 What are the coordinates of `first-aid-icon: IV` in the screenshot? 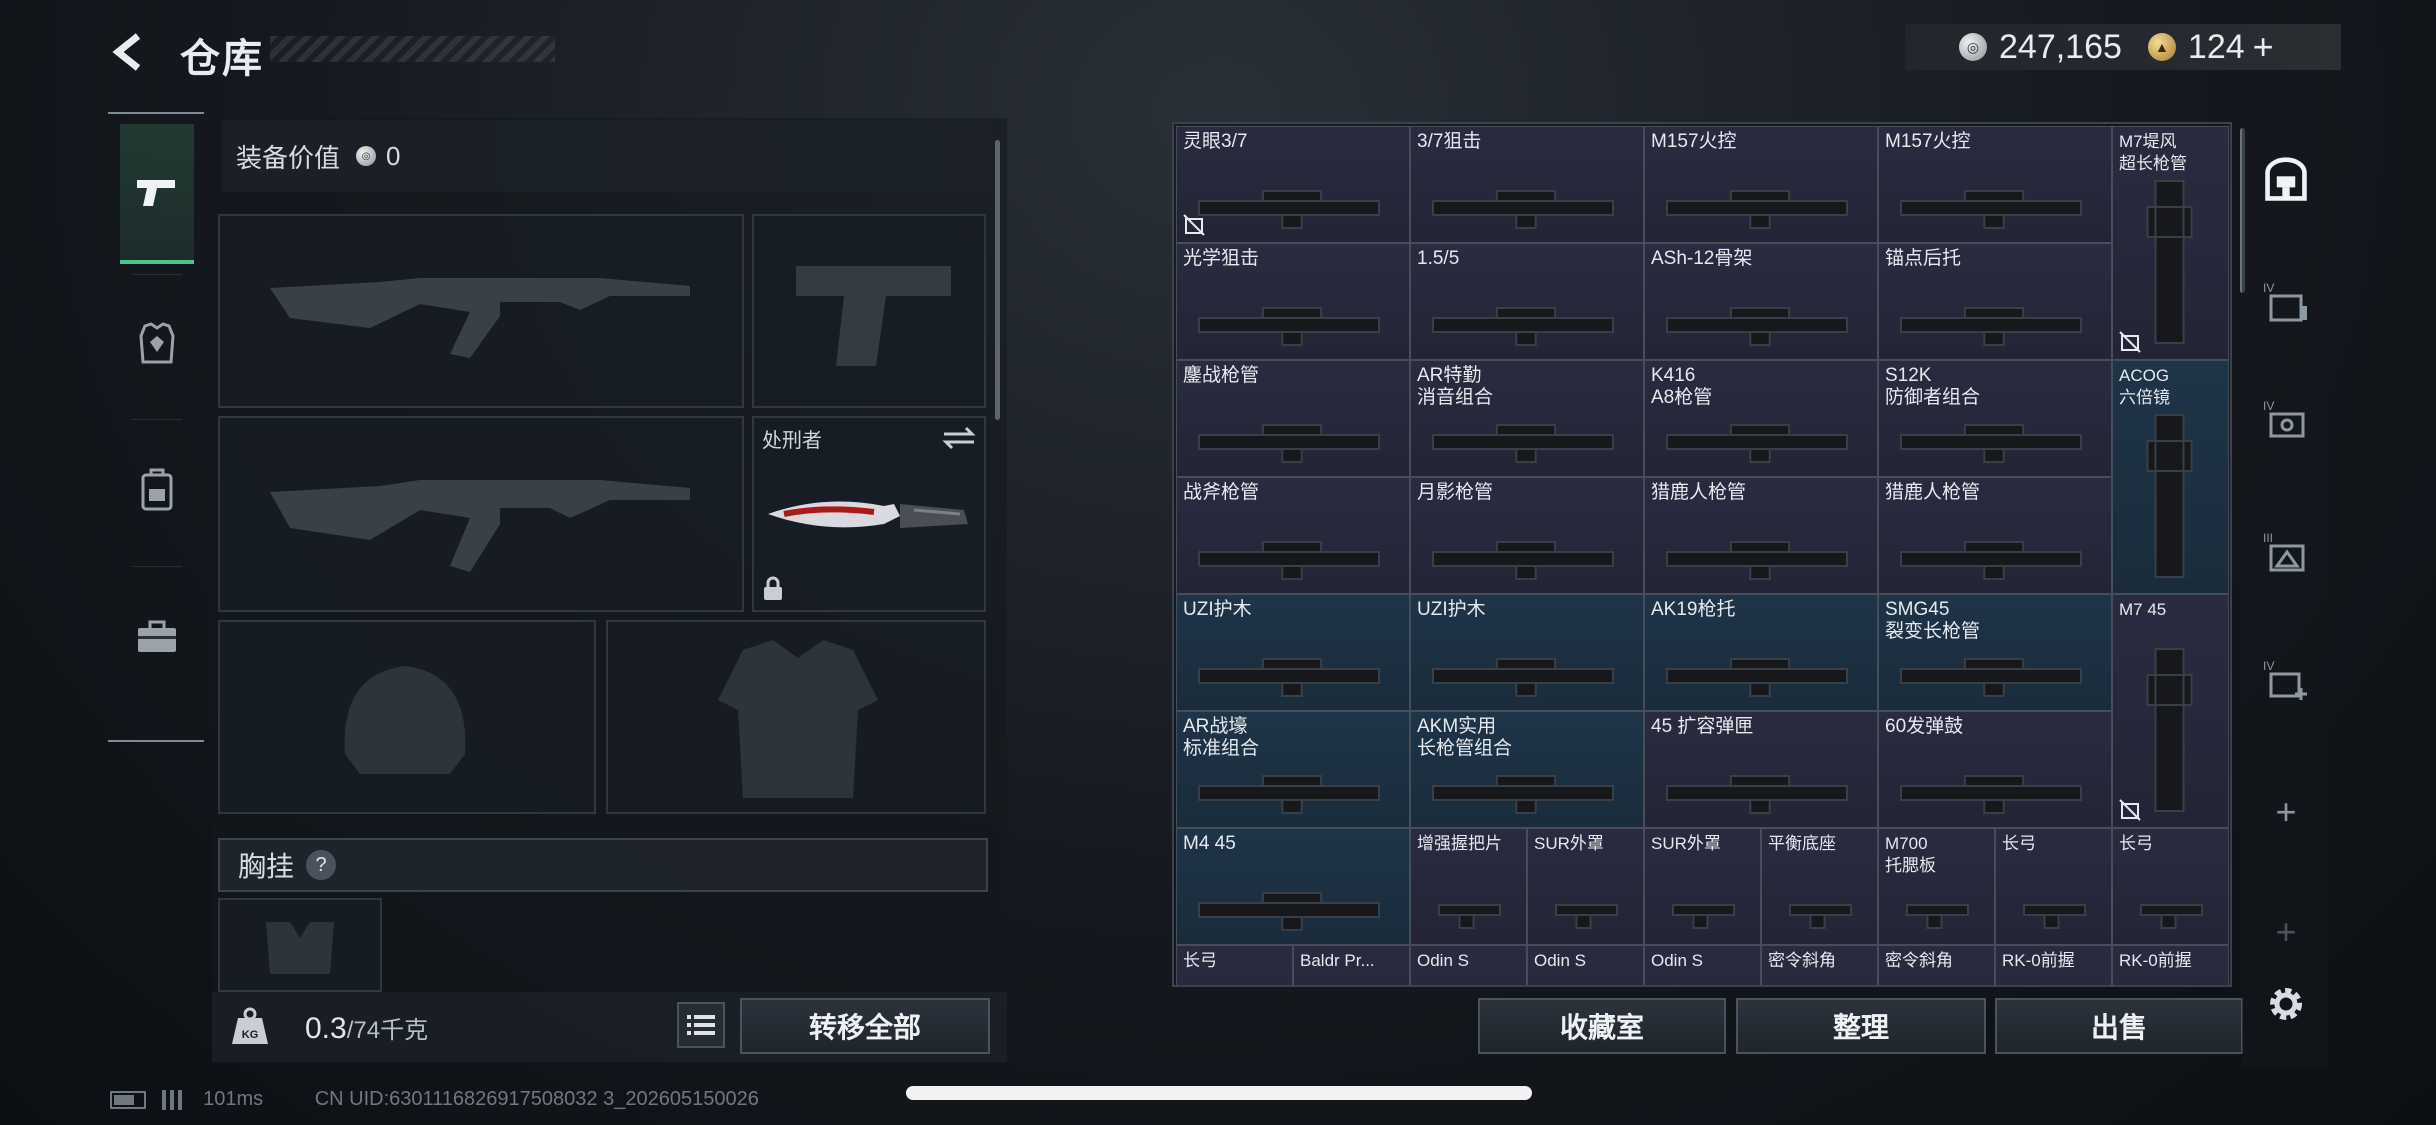 It's located at (2285, 679).